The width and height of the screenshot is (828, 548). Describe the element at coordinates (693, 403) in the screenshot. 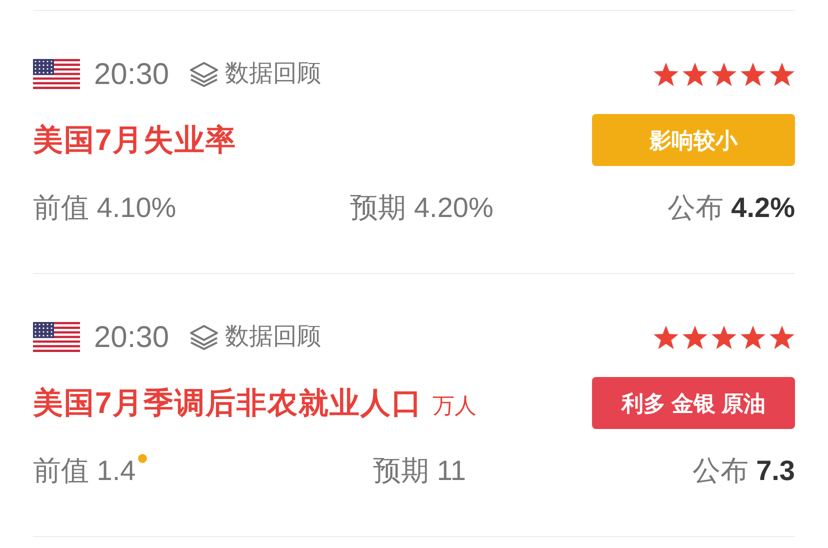

I see `impact-badge: 利多 金银 原油` at that location.